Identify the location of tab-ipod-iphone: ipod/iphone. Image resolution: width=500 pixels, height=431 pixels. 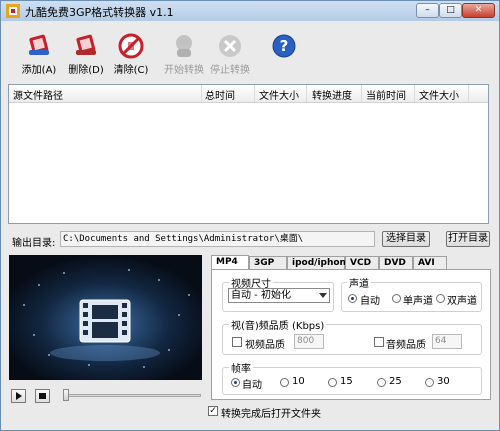
(319, 263).